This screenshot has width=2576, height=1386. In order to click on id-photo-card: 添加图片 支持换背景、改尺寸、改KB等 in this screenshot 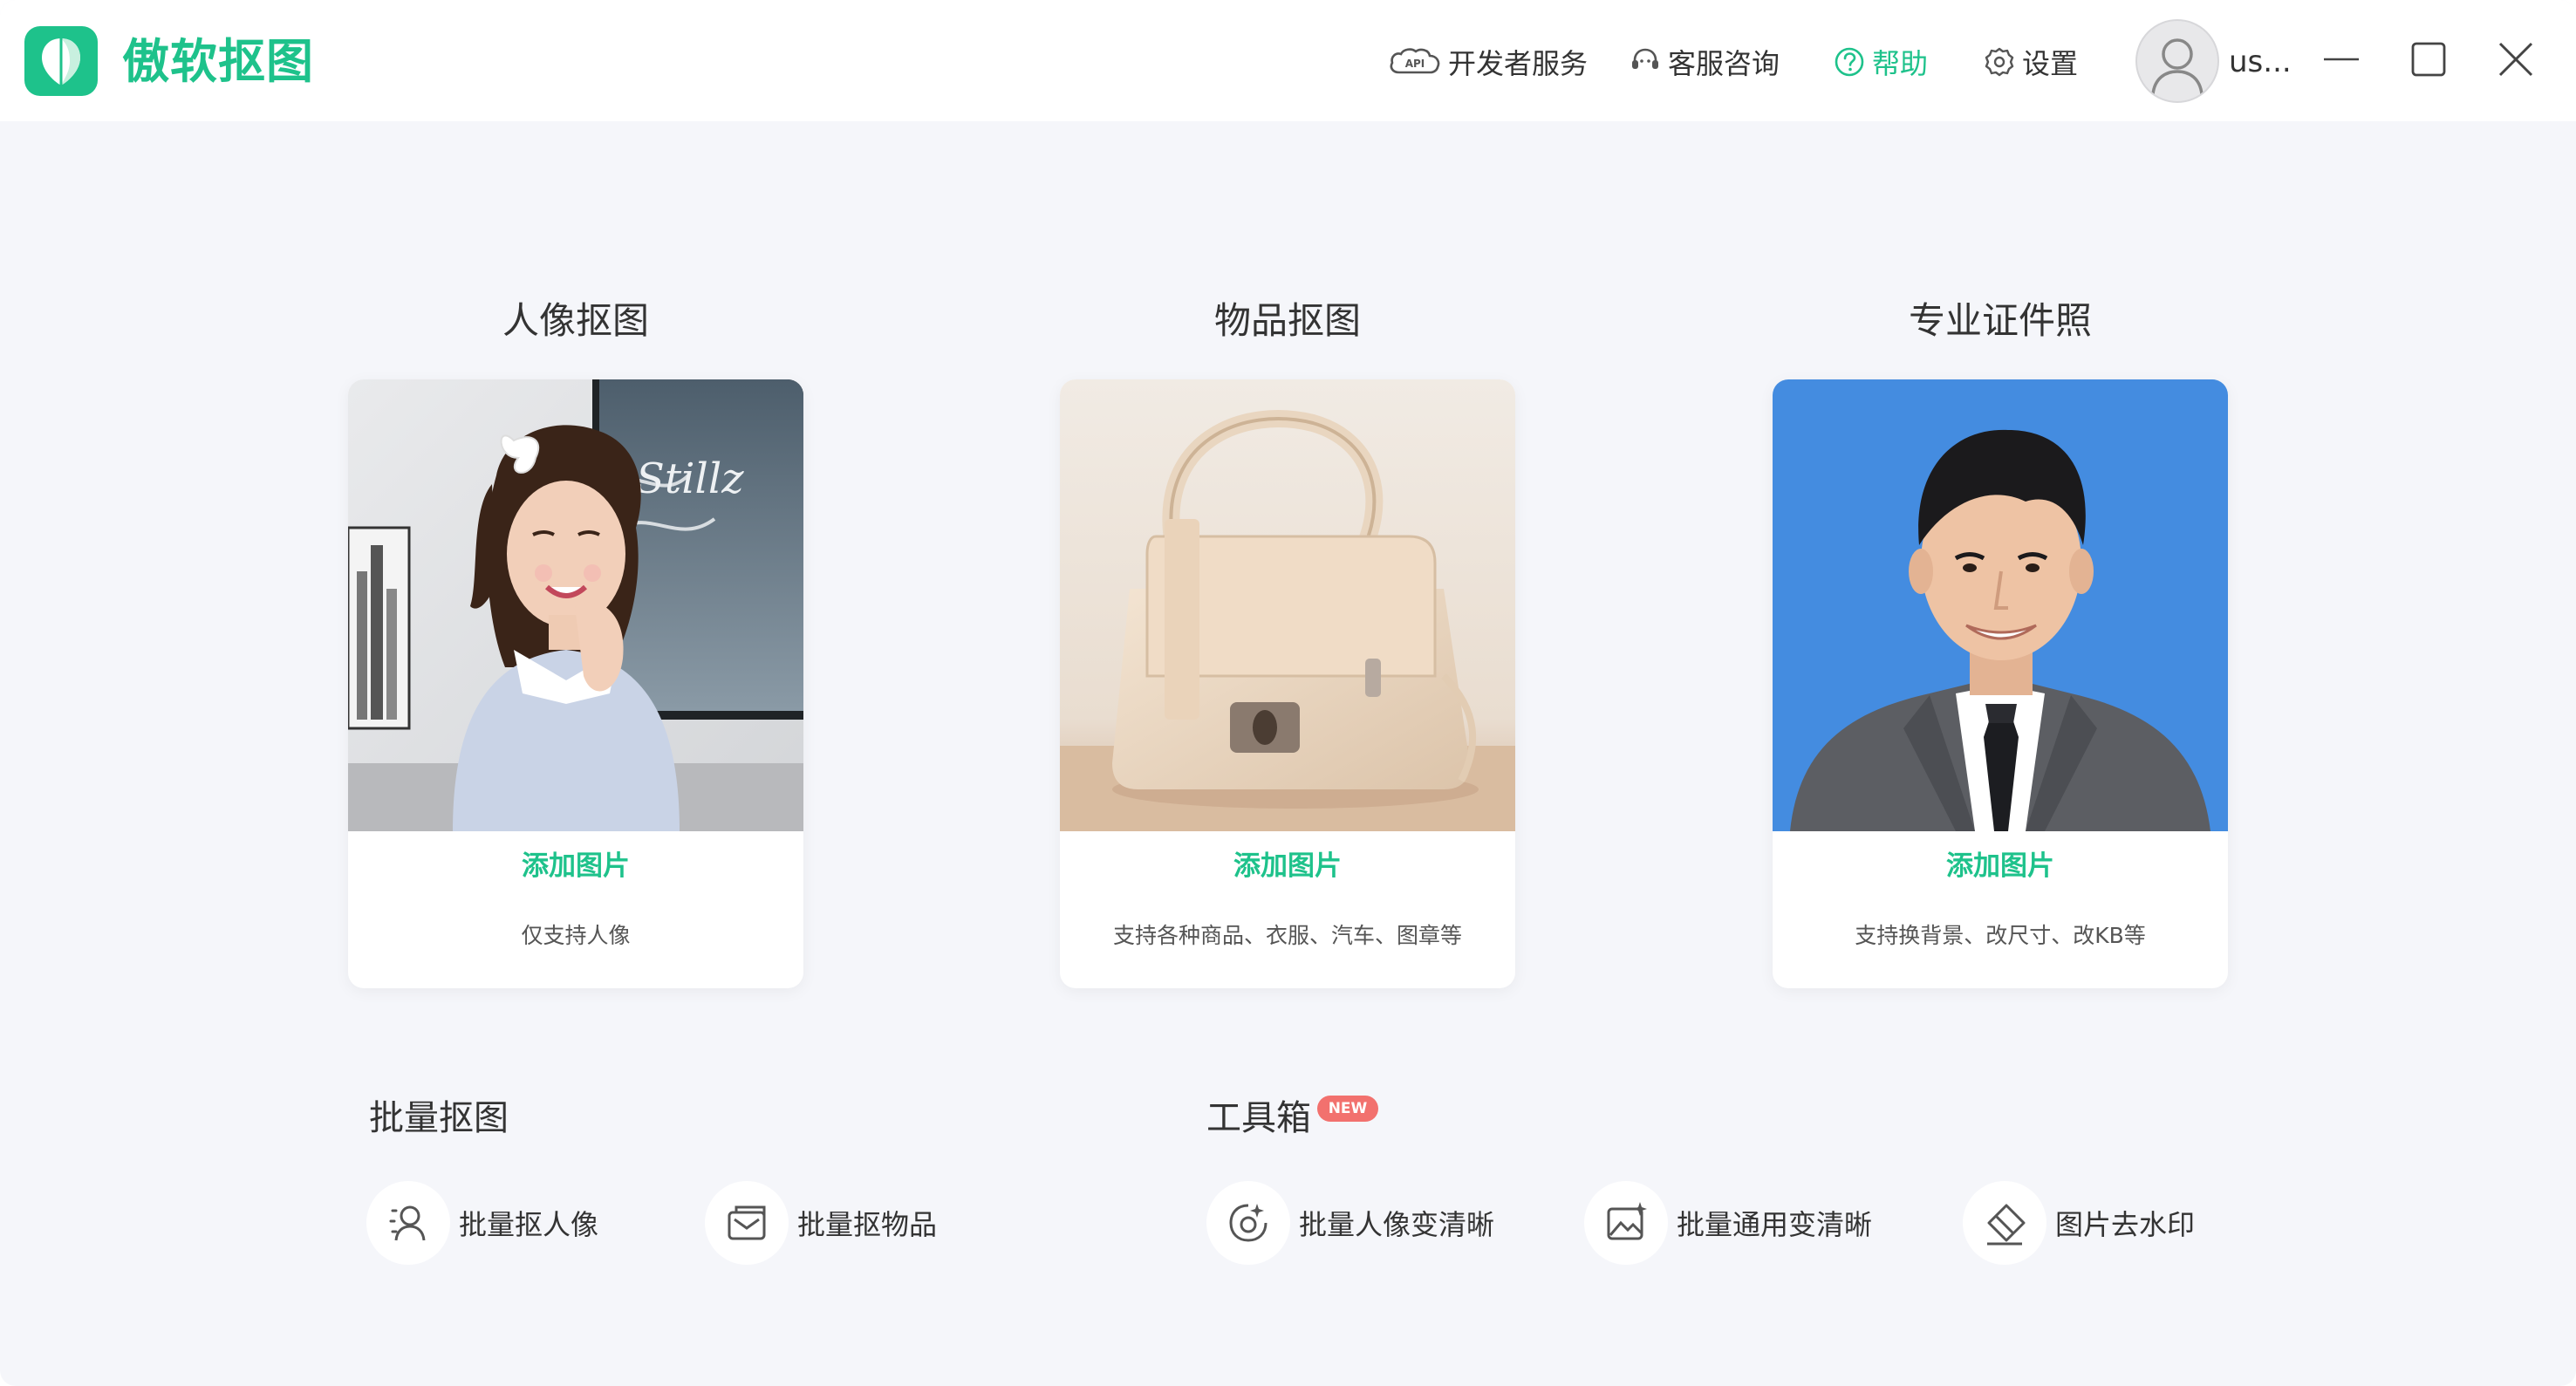, I will do `click(2000, 683)`.